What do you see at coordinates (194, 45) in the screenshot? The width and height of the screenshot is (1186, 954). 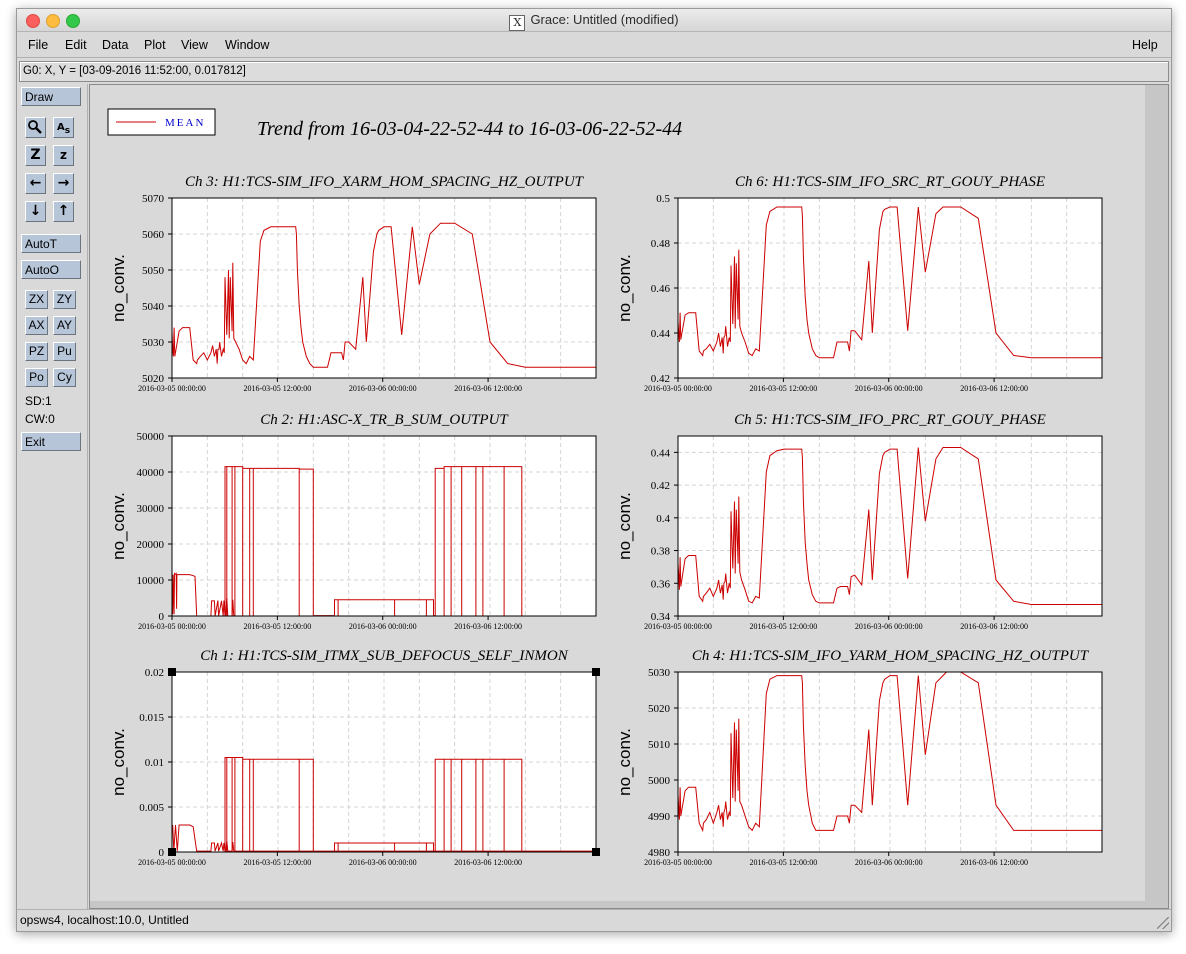 I see `menu-view: View` at bounding box center [194, 45].